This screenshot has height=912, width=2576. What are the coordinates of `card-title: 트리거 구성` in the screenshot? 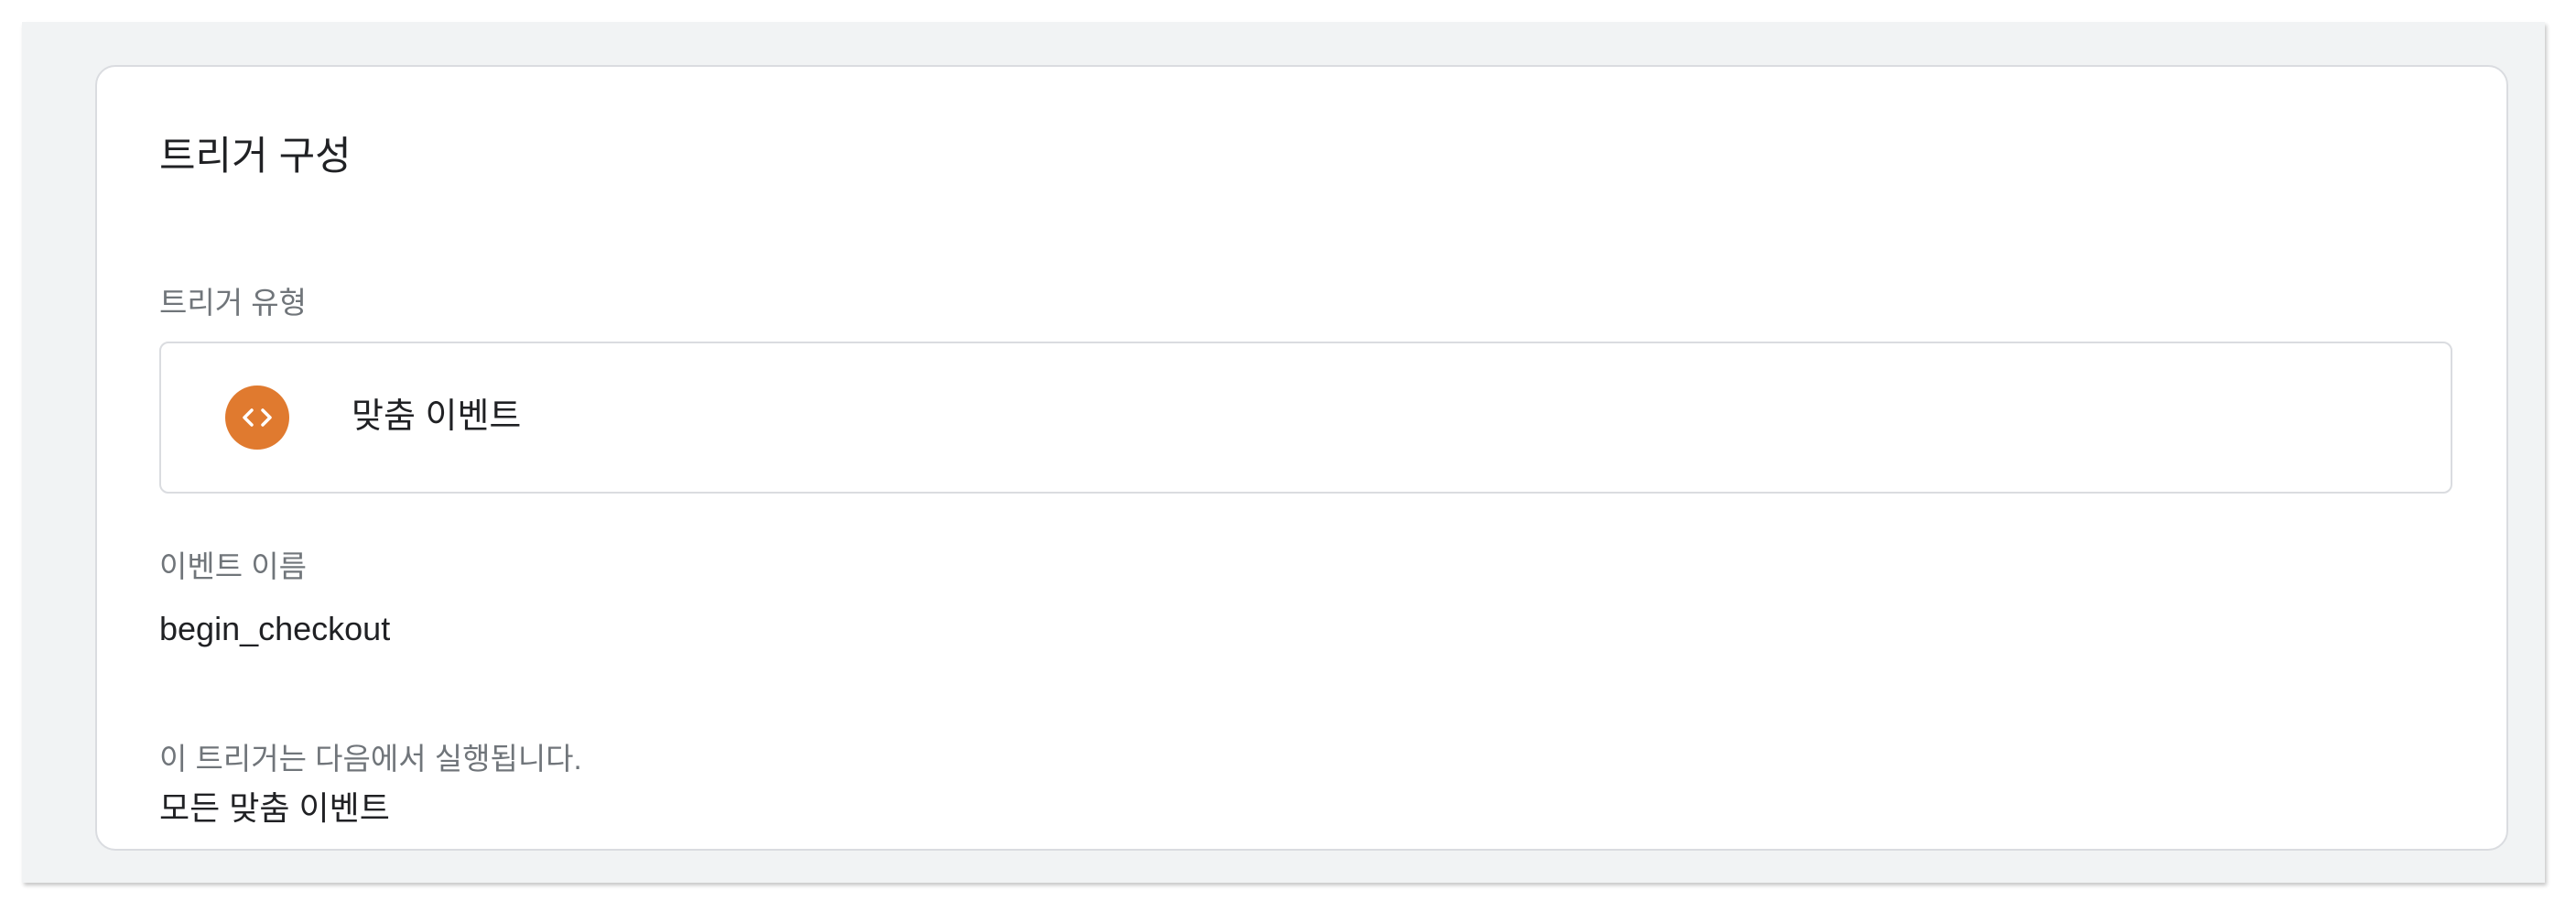 It's located at (255, 157).